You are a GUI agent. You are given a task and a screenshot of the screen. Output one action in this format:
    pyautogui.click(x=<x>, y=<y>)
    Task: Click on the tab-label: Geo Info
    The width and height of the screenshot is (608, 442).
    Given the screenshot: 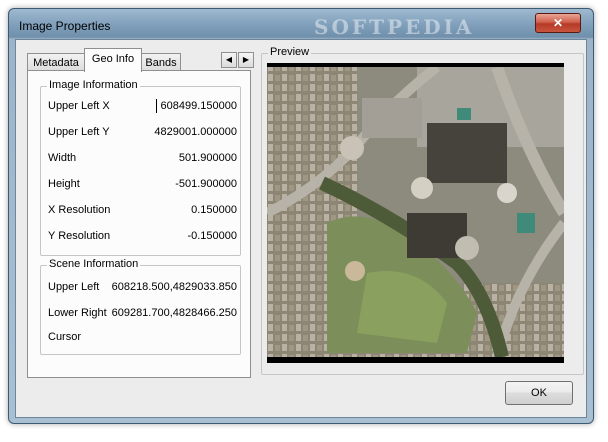 What is the action you would take?
    pyautogui.click(x=113, y=59)
    